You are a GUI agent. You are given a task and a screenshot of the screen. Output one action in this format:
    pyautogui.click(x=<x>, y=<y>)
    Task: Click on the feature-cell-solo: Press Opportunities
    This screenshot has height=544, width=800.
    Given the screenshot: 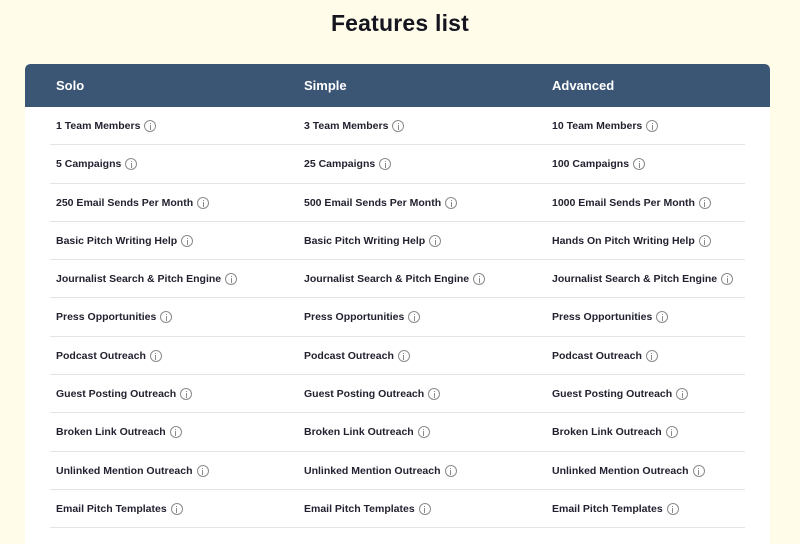 What is the action you would take?
    pyautogui.click(x=114, y=317)
    